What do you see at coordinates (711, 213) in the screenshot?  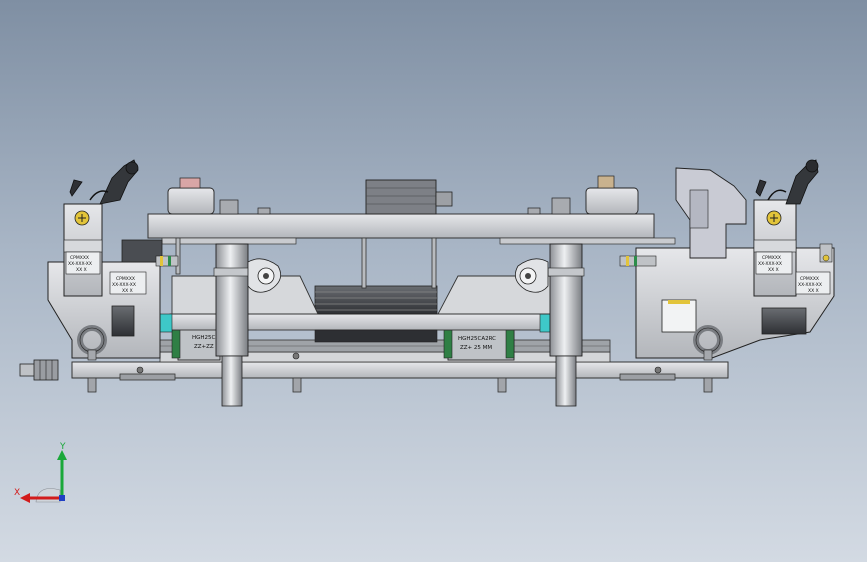 I see `right-cylinder-housing` at bounding box center [711, 213].